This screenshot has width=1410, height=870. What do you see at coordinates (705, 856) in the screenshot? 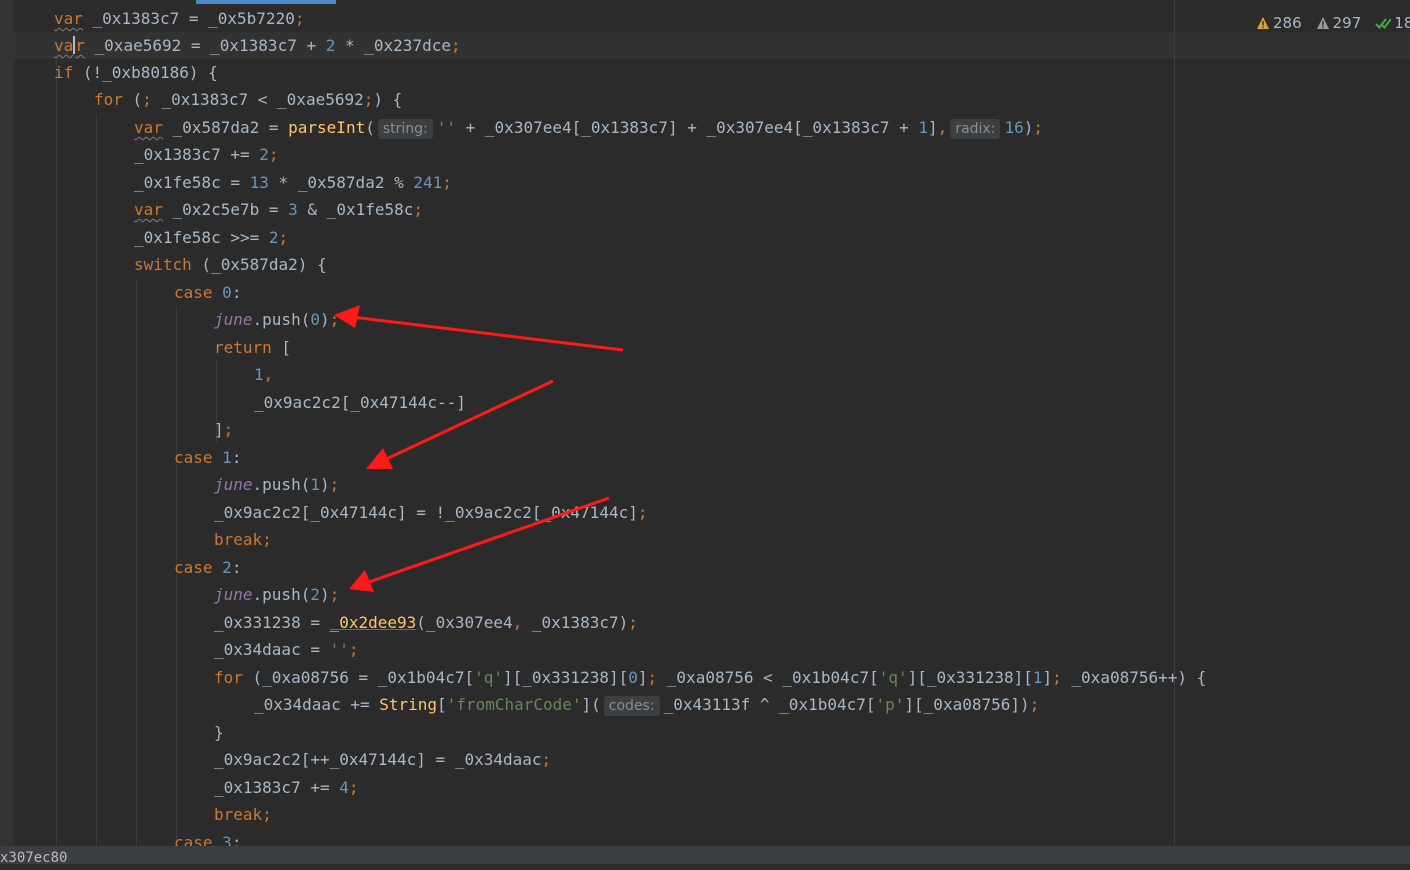
I see `status-bar: x307ec80` at bounding box center [705, 856].